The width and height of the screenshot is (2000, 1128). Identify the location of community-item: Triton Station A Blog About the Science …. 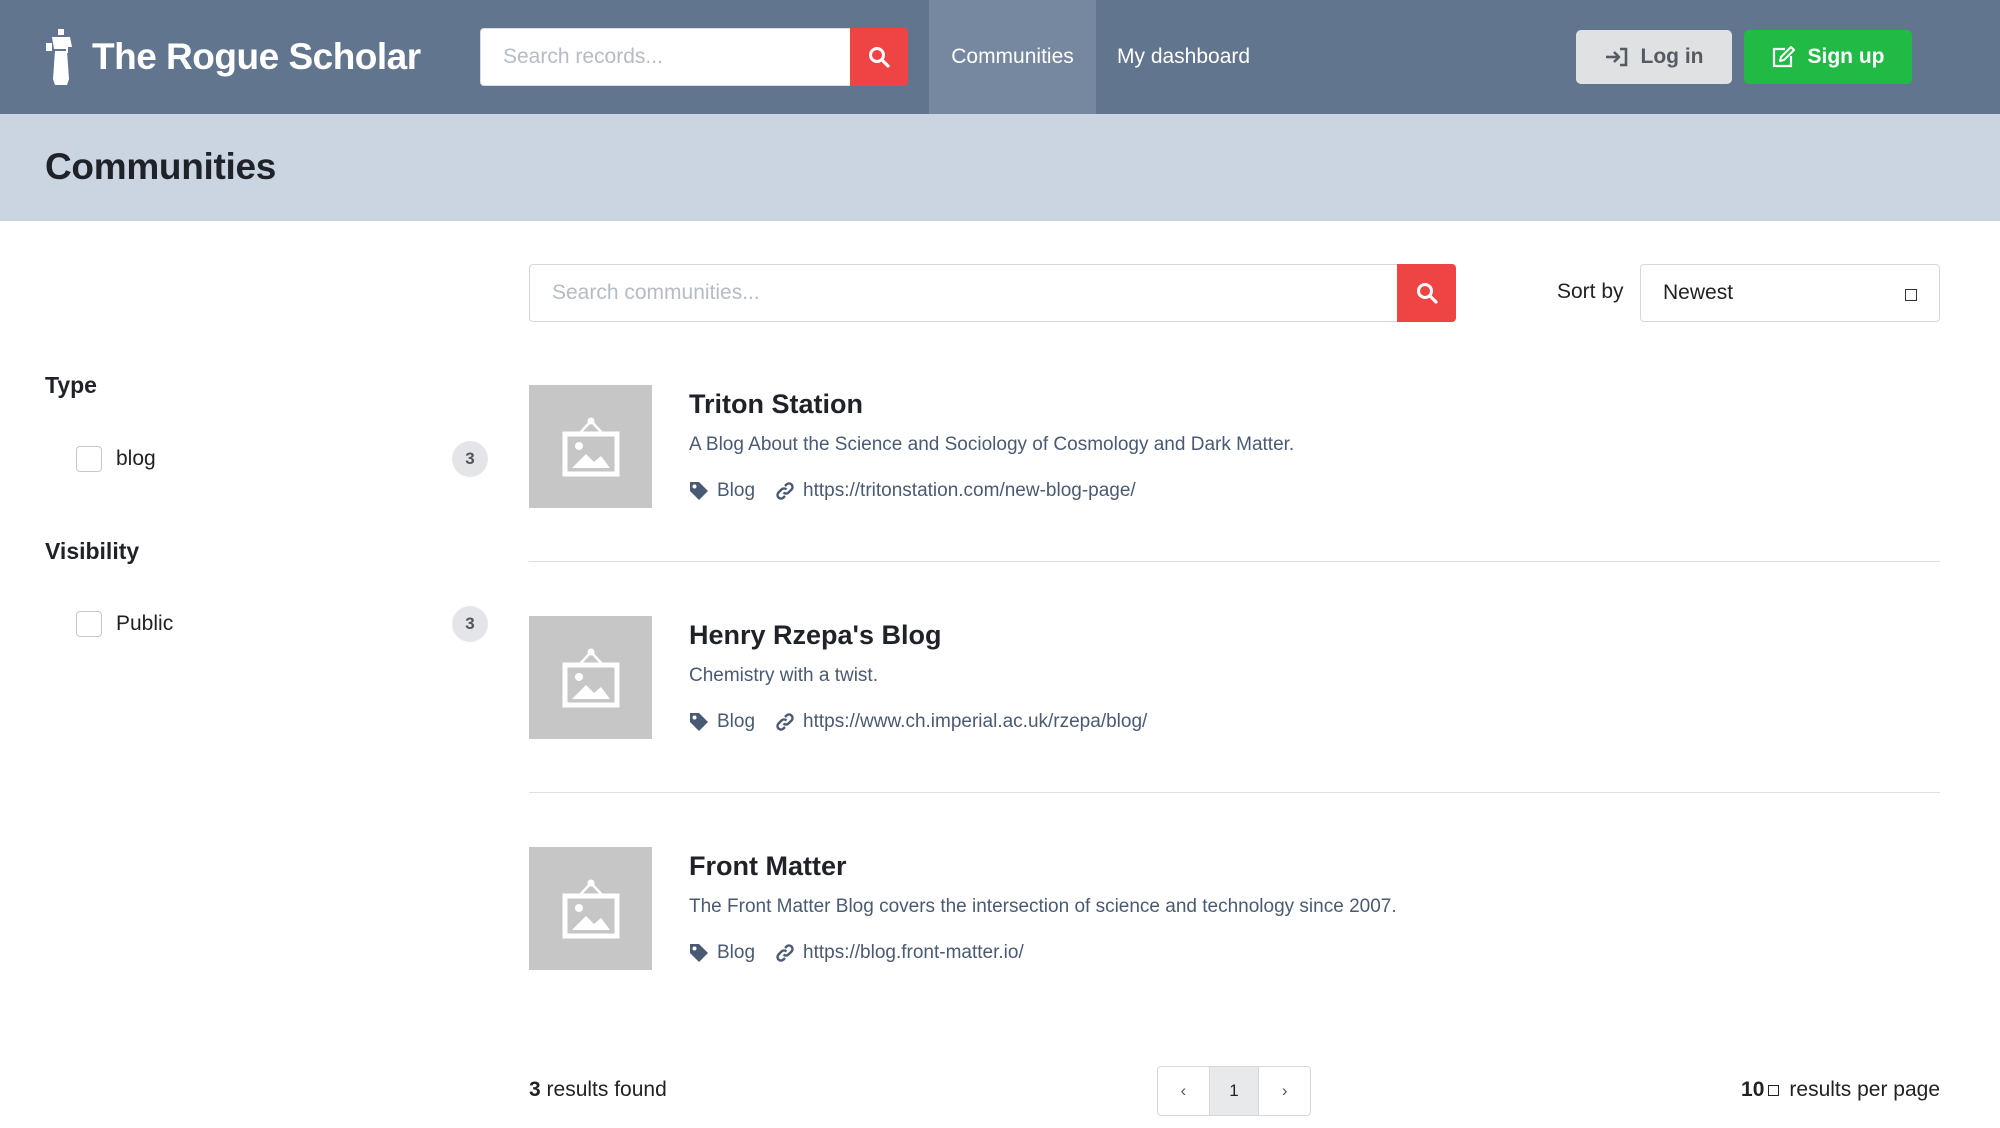
(1234, 446).